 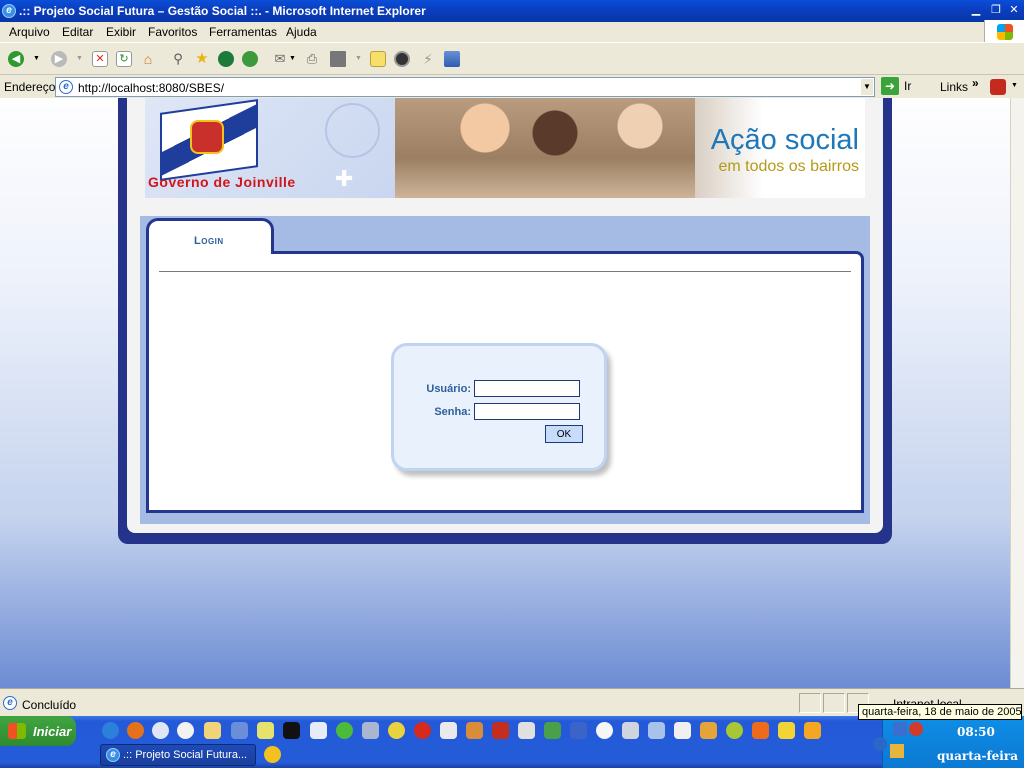 What do you see at coordinates (890, 86) in the screenshot?
I see `go-arrow-icon: ➜` at bounding box center [890, 86].